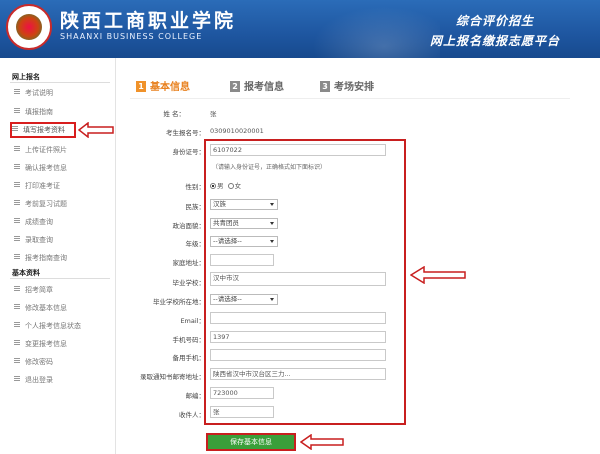  What do you see at coordinates (46, 168) in the screenshot?
I see `sidebar-item-label: 确认报考信息` at bounding box center [46, 168].